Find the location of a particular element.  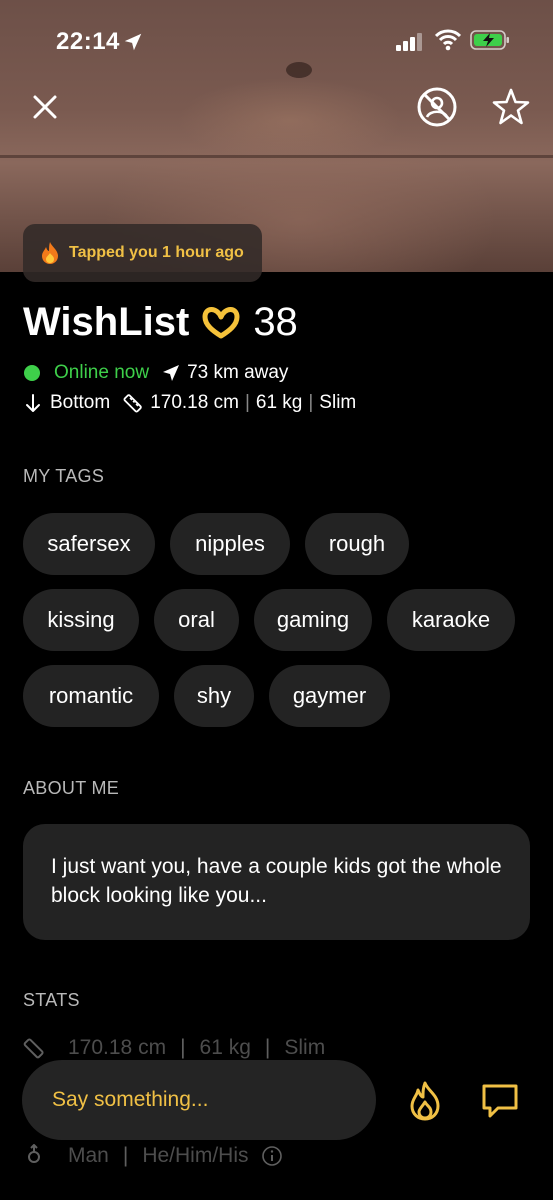

position-text: Bottom is located at coordinates (80, 402).